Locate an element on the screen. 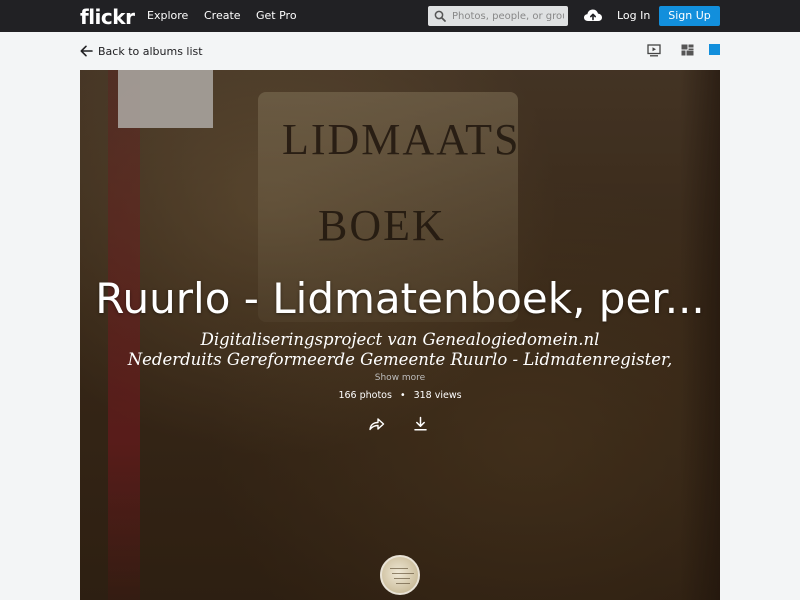 This screenshot has height=600, width=800. slideshow-icon is located at coordinates (654, 50).